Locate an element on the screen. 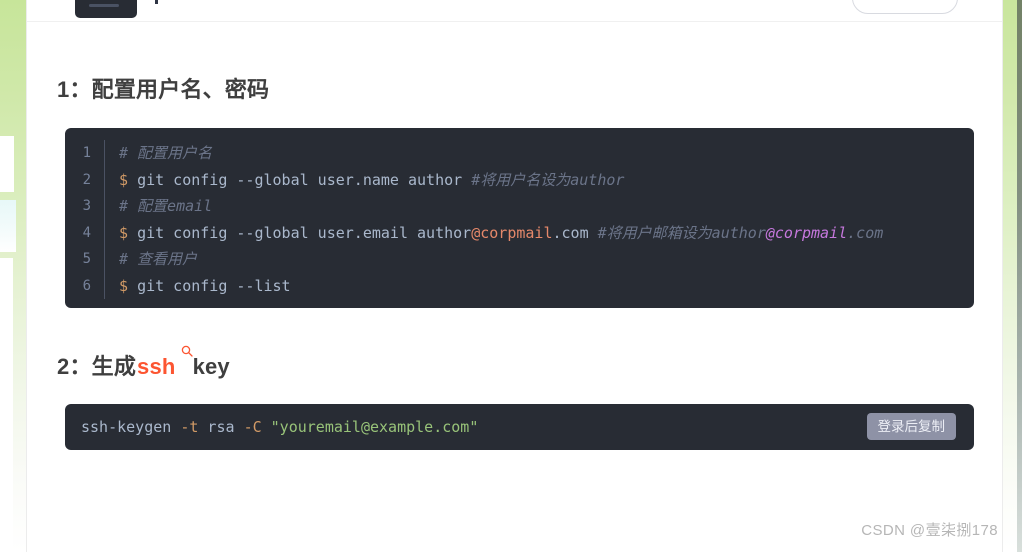  clipped-code-block is located at coordinates (106, 9).